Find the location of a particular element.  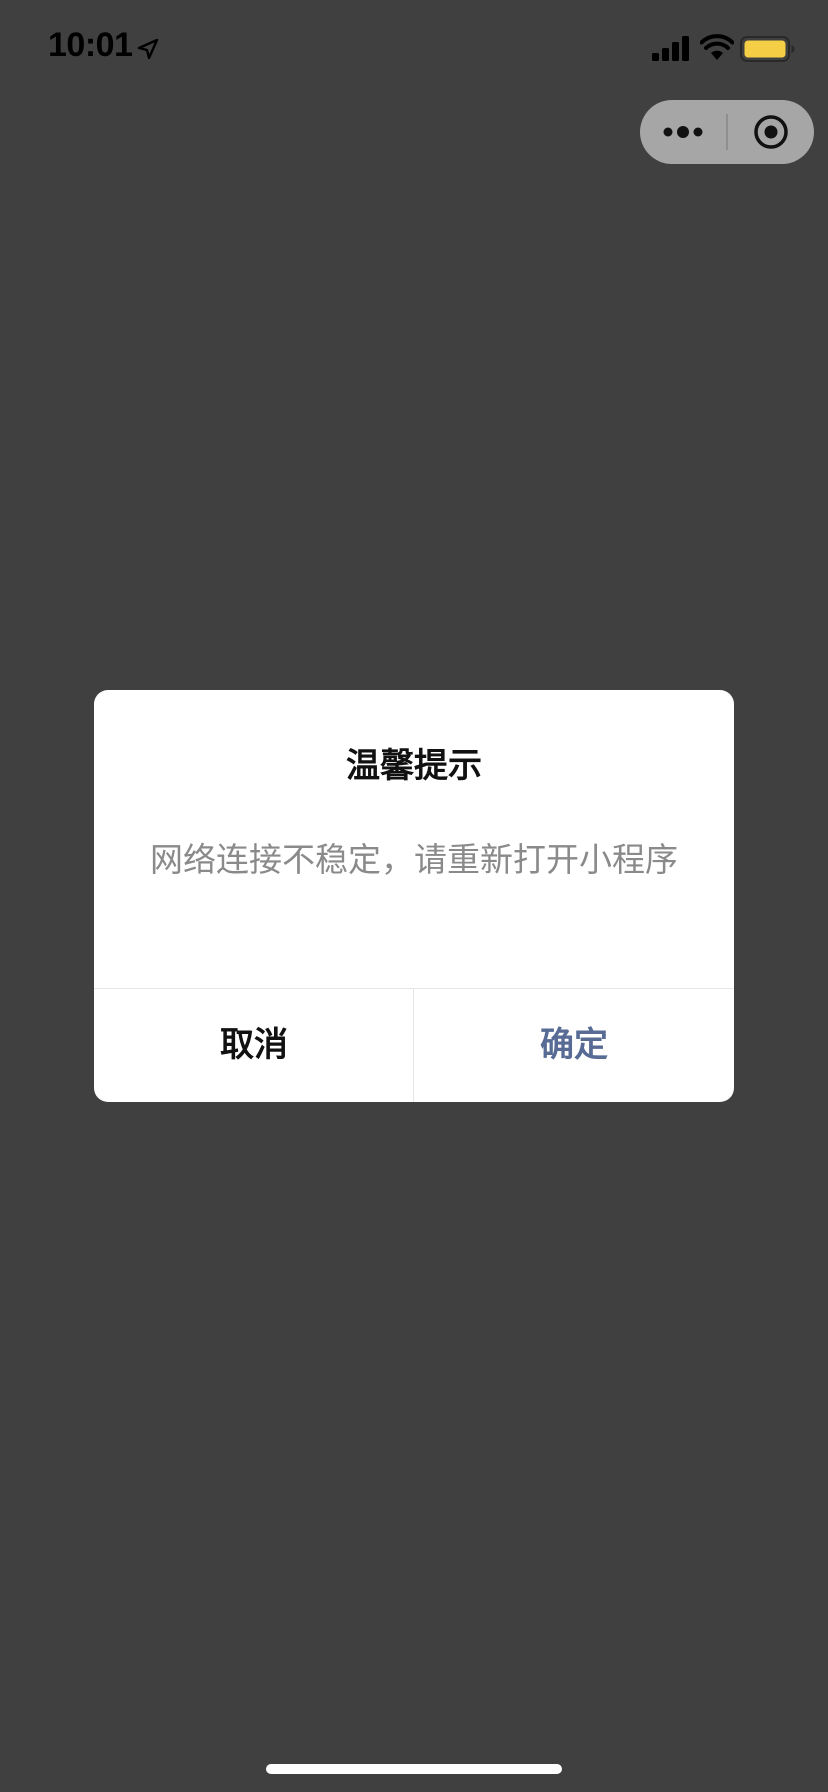

dialog-button-bar: 取消 确定 is located at coordinates (414, 1045).